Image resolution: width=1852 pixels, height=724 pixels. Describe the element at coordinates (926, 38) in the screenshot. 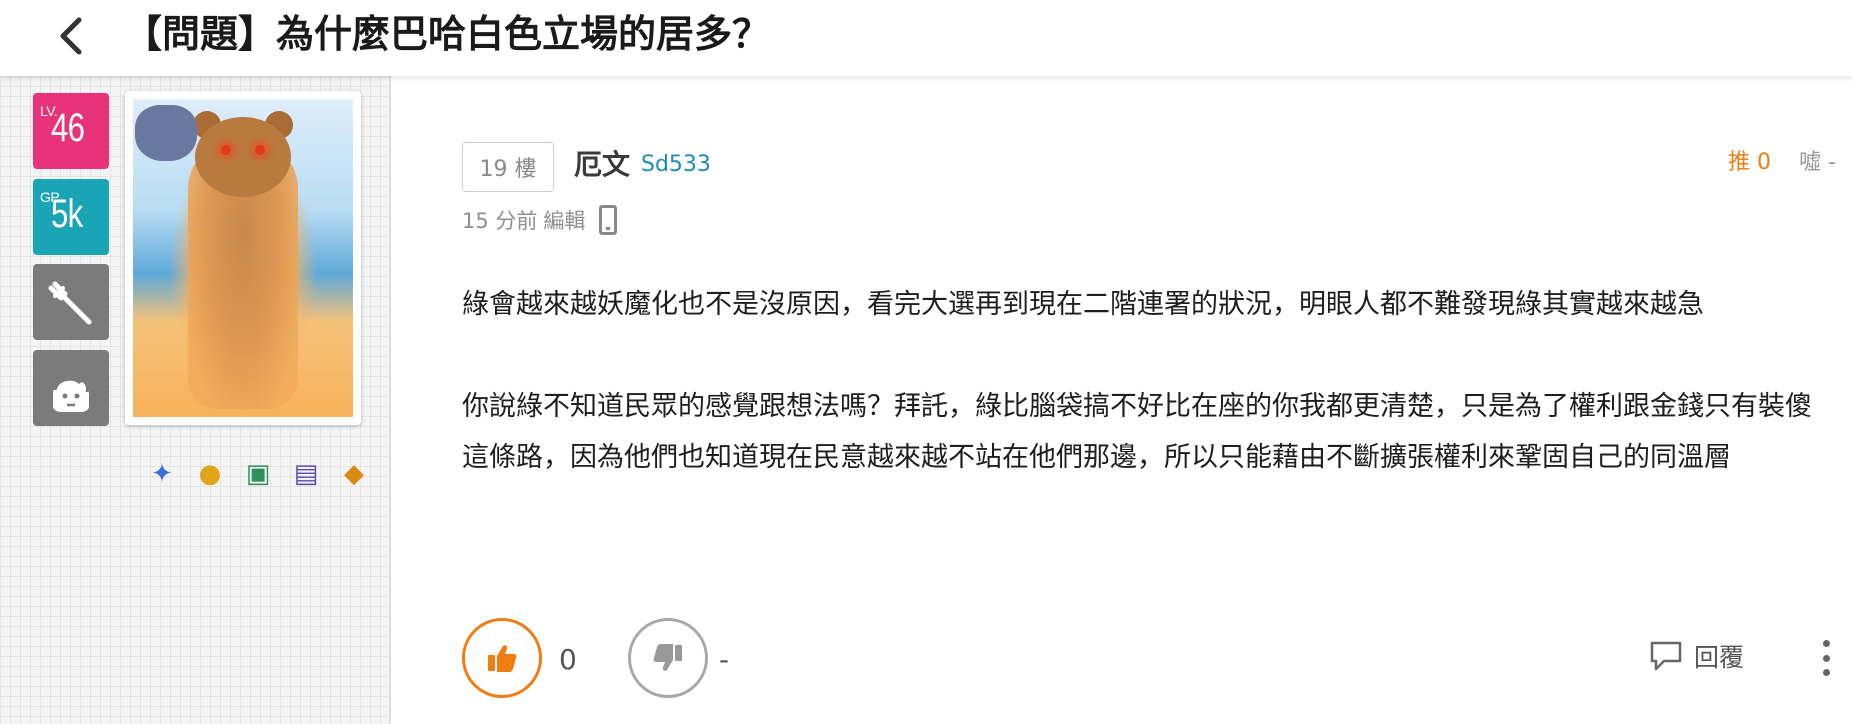

I see `header-bar: 【問題】為什麼巴哈白色立場的居多？` at that location.